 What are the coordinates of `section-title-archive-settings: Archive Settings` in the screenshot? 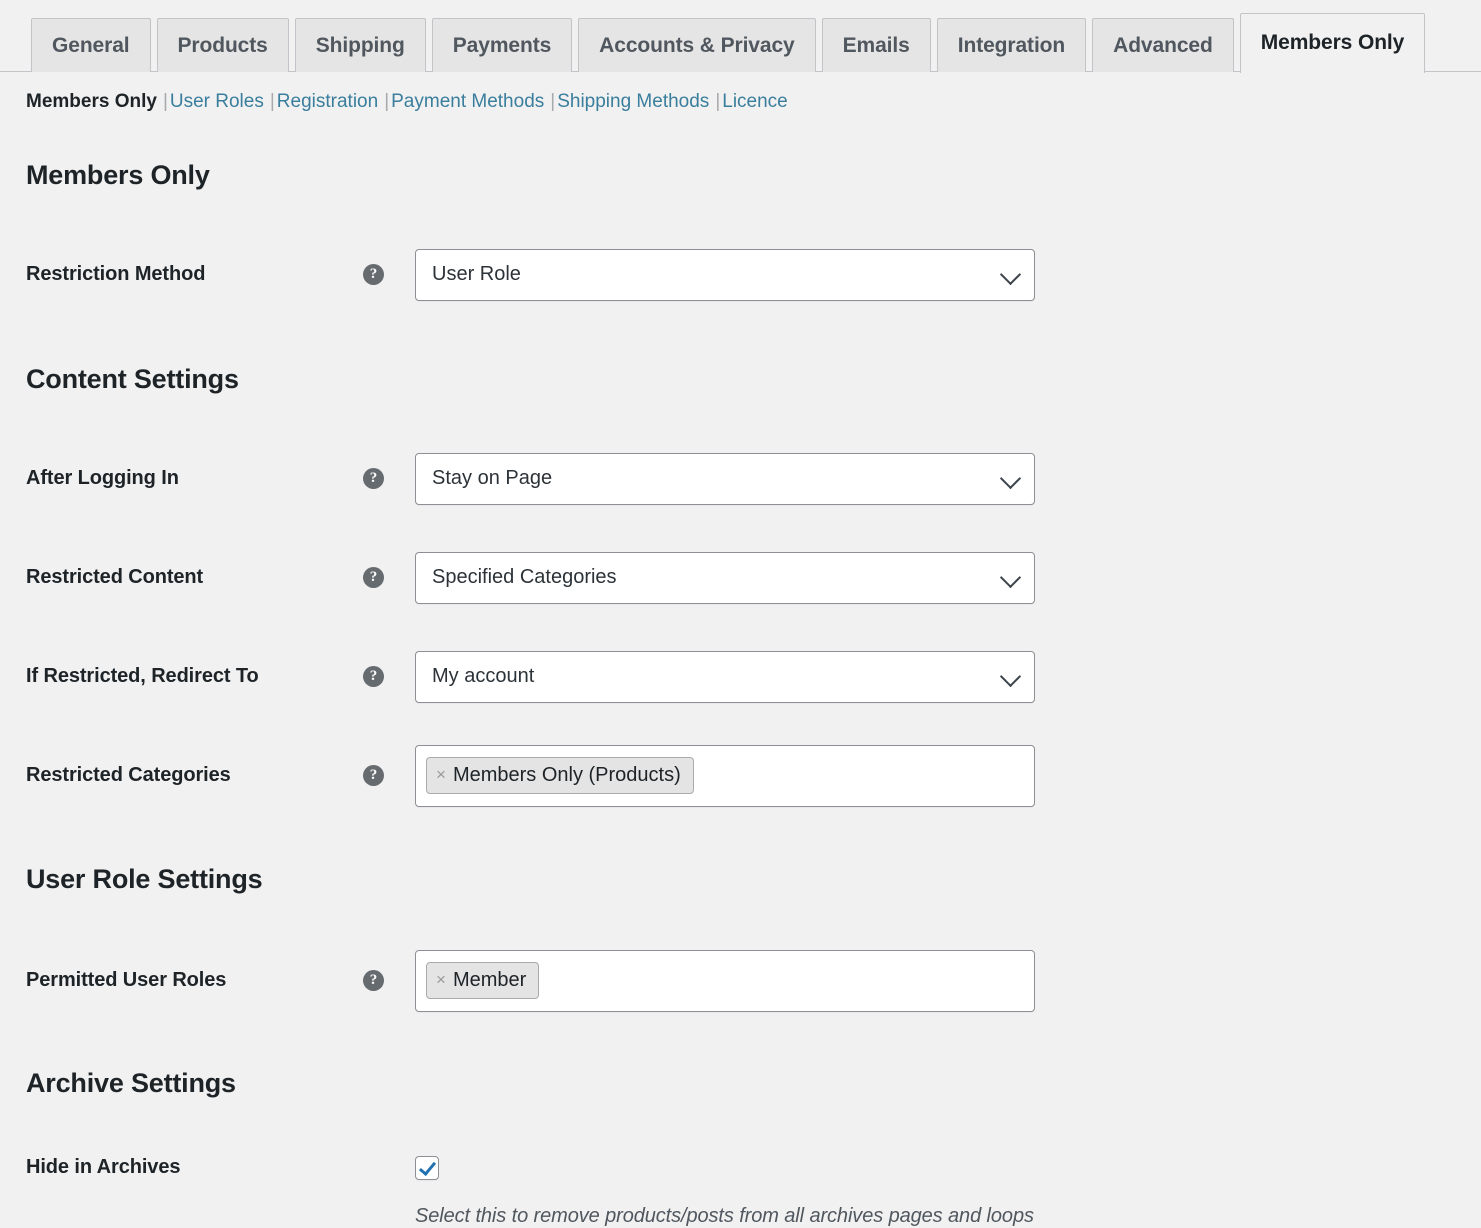 It's located at (131, 1082).